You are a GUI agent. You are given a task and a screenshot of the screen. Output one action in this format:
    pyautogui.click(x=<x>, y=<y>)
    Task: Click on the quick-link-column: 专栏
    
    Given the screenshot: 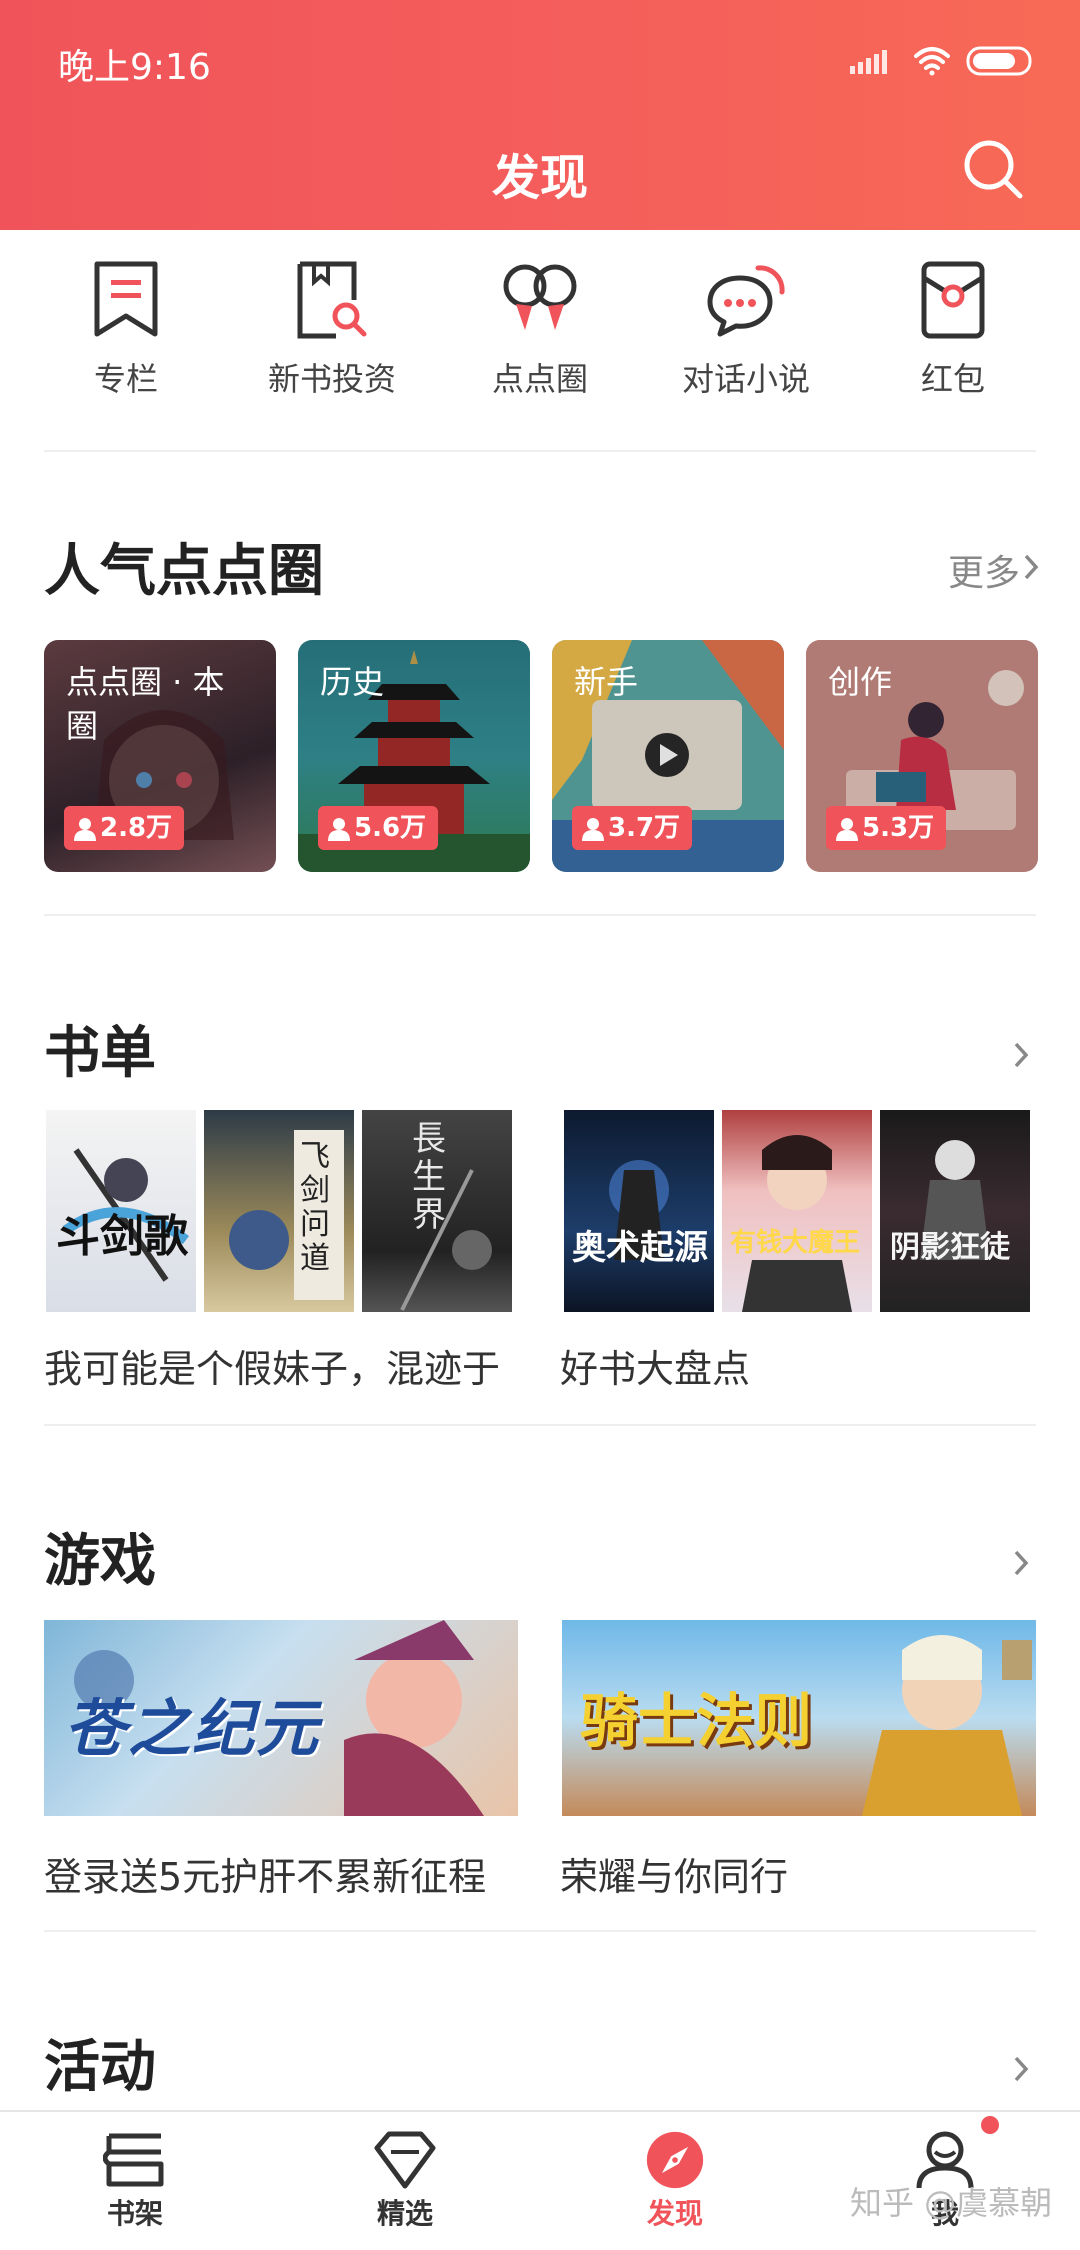 What is the action you would take?
    pyautogui.click(x=126, y=345)
    